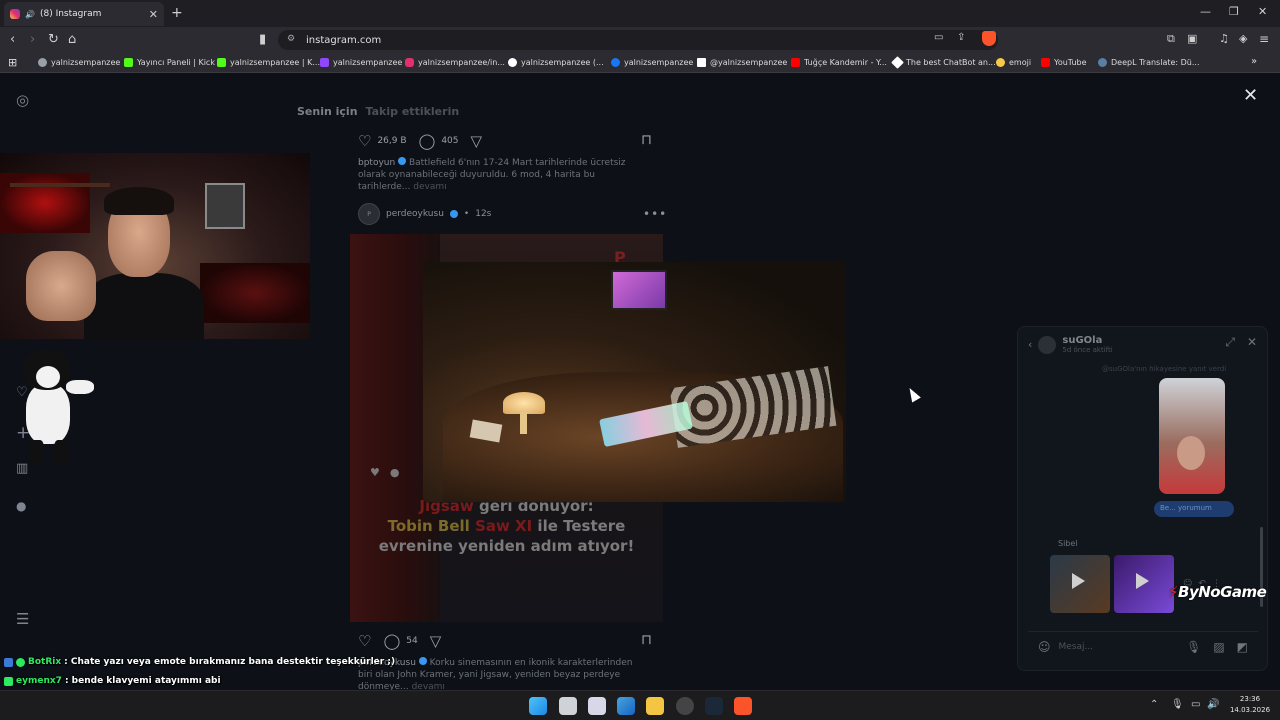 This screenshot has height=720, width=1280. Describe the element at coordinates (177, 13) in the screenshot. I see `new-tab-button: +` at that location.